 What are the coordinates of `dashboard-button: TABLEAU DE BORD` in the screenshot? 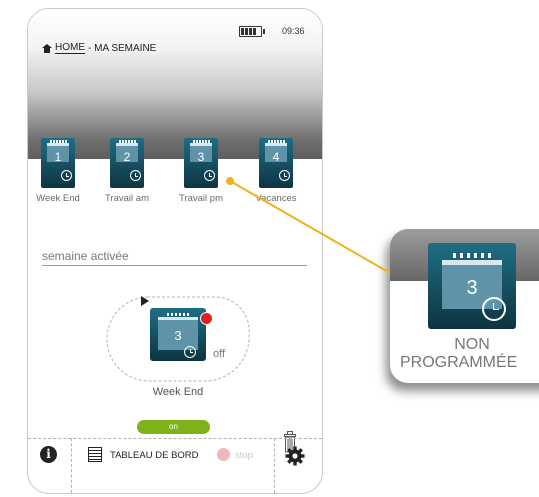 It's located at (154, 455).